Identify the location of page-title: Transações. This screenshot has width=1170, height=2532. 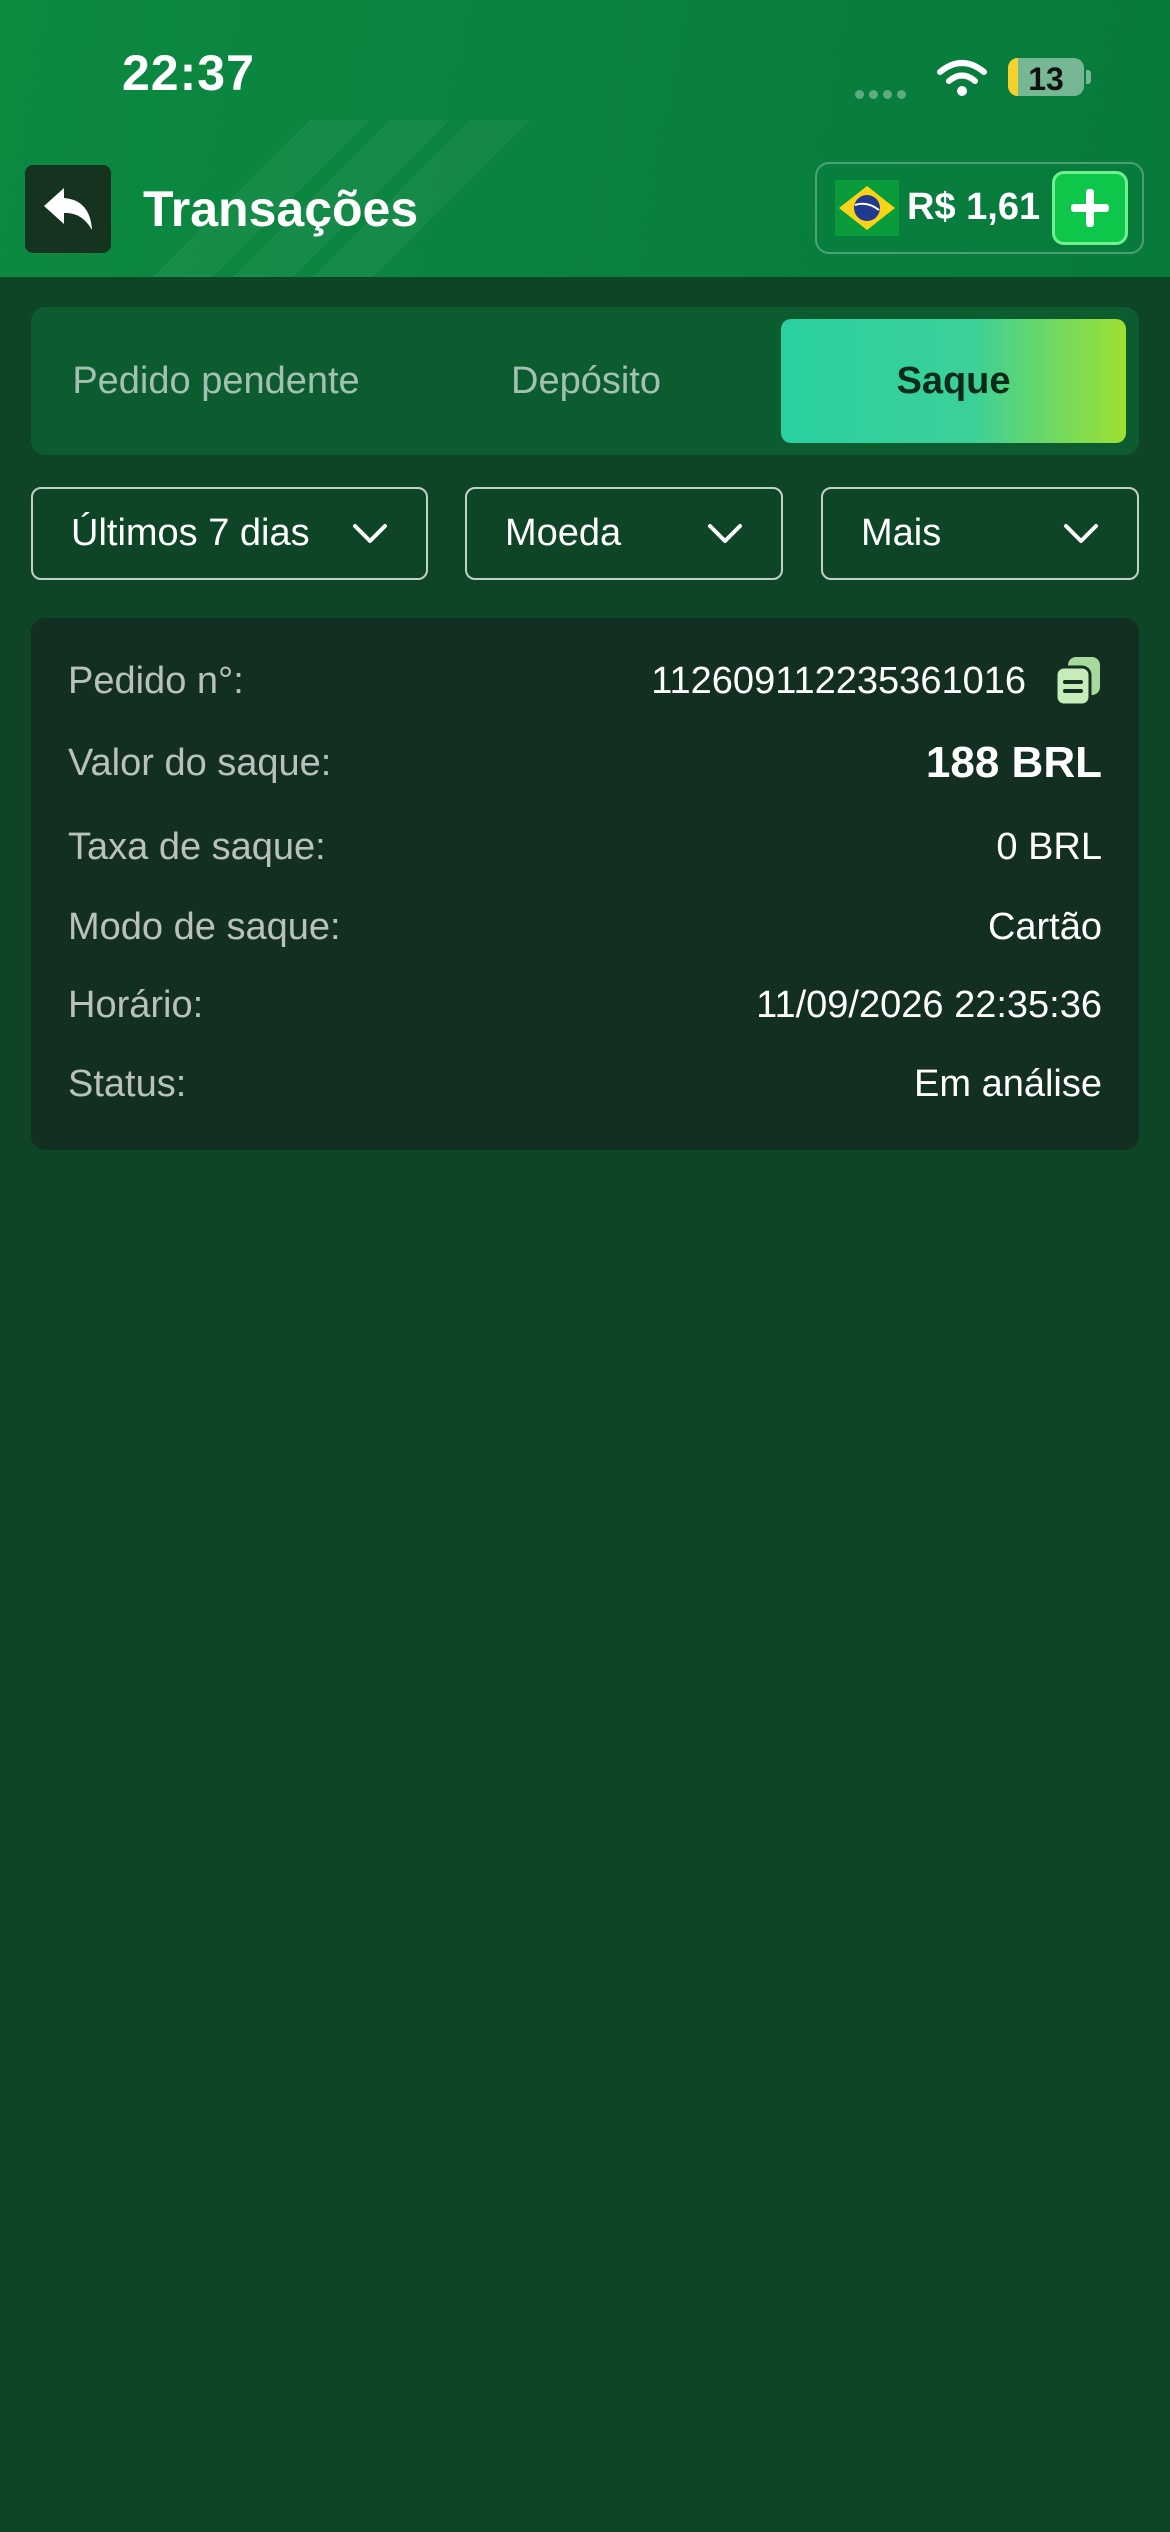
(281, 209).